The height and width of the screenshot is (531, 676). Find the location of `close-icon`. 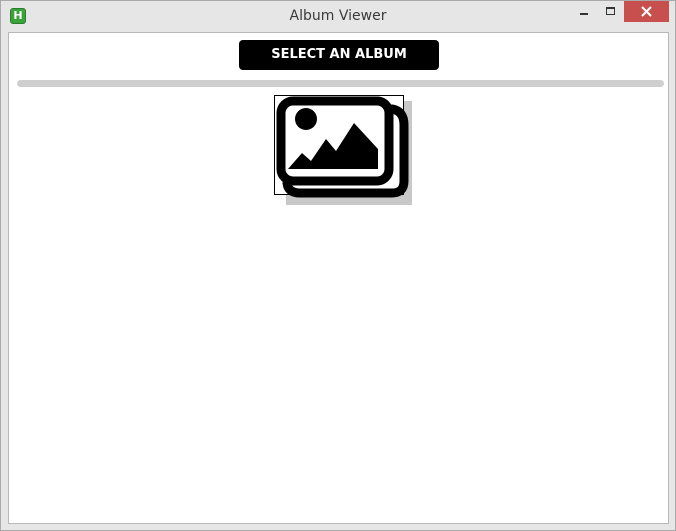

close-icon is located at coordinates (646, 11).